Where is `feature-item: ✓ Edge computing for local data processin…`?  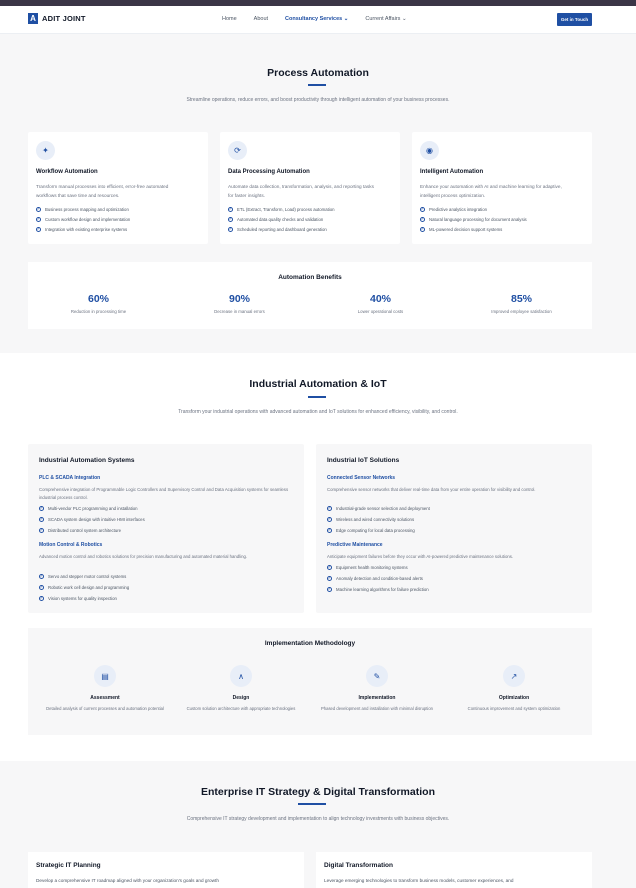
feature-item: ✓ Edge computing for local data processin… is located at coordinates (371, 530).